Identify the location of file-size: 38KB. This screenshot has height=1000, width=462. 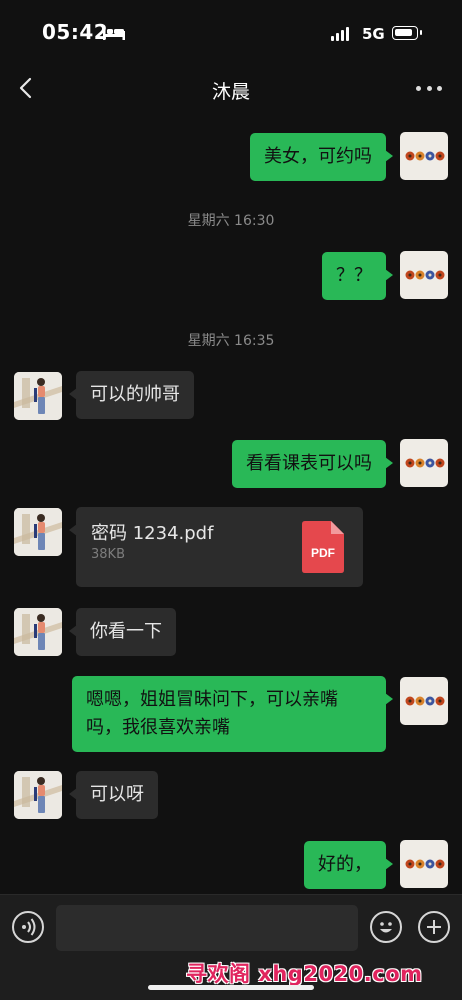
(108, 554).